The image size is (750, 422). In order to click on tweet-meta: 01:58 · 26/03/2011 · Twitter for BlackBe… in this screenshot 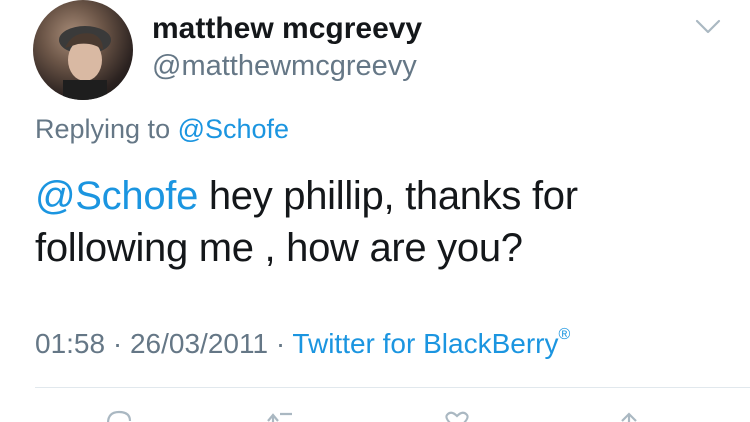, I will do `click(303, 343)`.